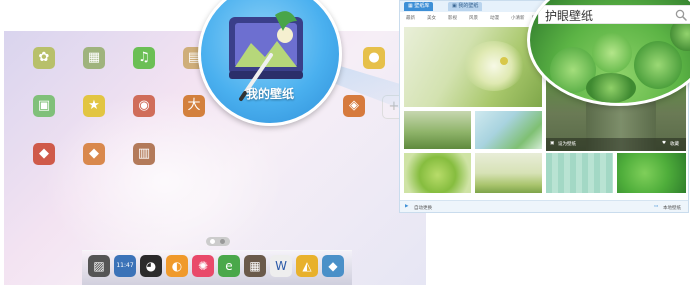 The height and width of the screenshot is (285, 690). What do you see at coordinates (508, 173) in the screenshot?
I see `wallpaper-tile-meadow` at bounding box center [508, 173].